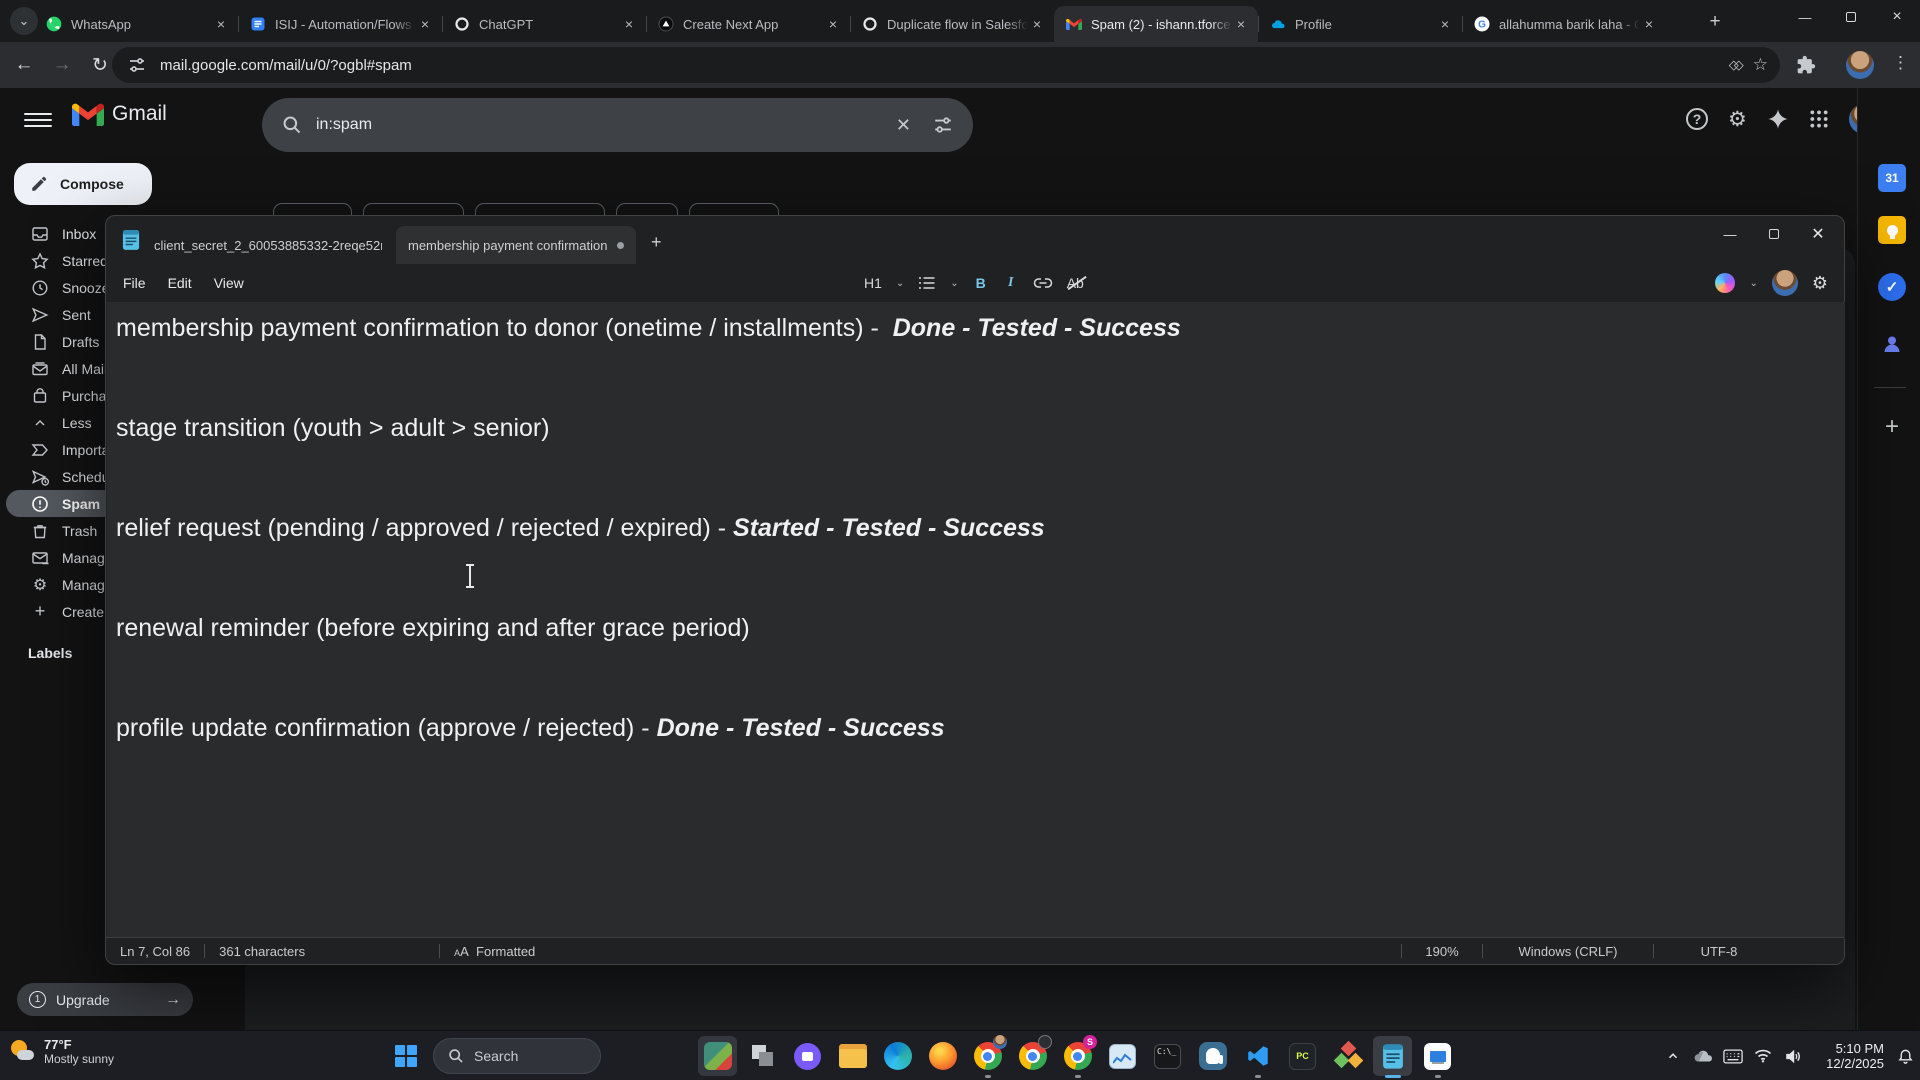 This screenshot has width=1920, height=1080. Describe the element at coordinates (1077, 1056) in the screenshot. I see `chrome-profile3-icon: S` at that location.